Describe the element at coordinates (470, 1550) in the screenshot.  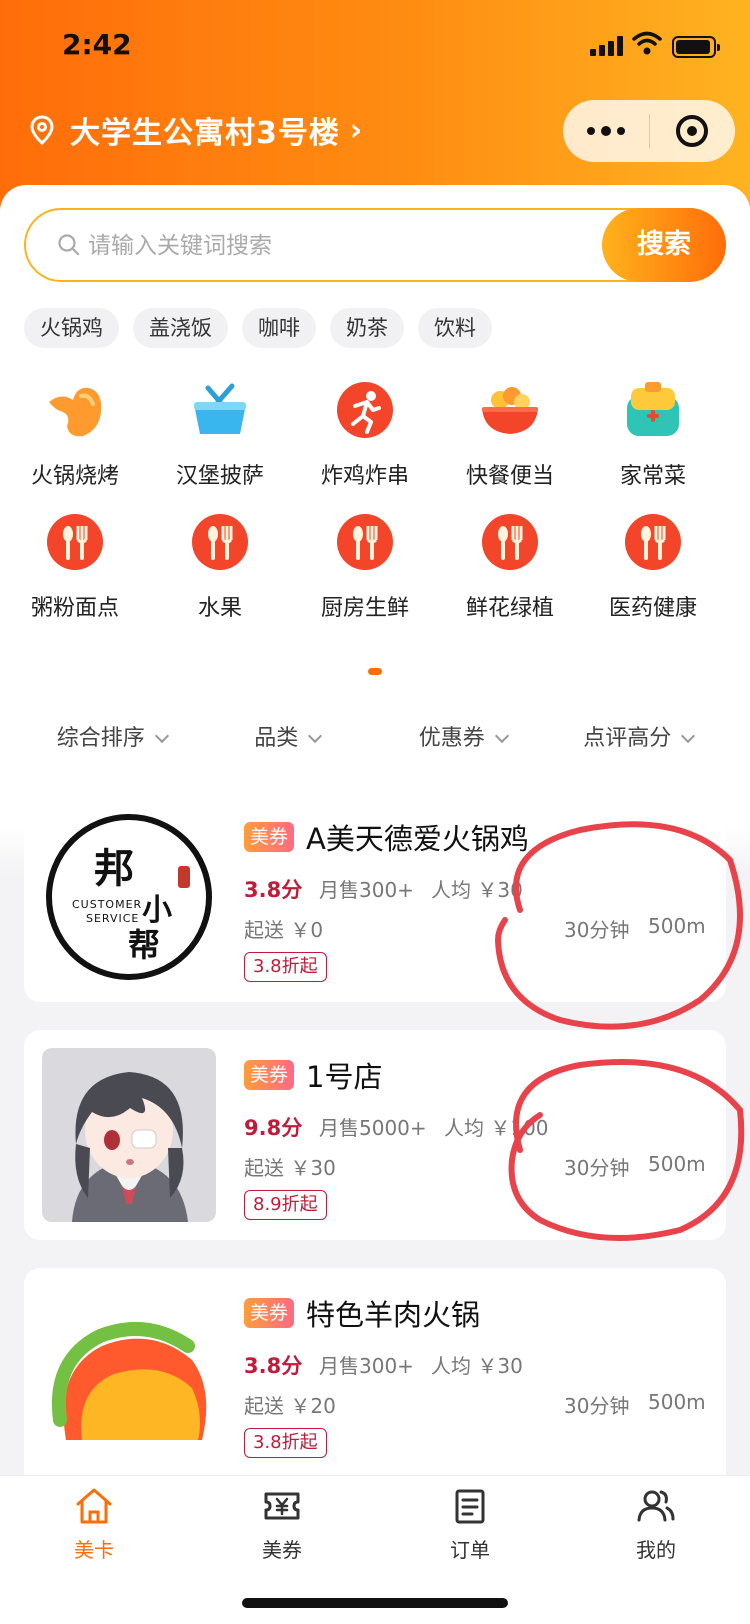
I see `tab-label: 订单` at that location.